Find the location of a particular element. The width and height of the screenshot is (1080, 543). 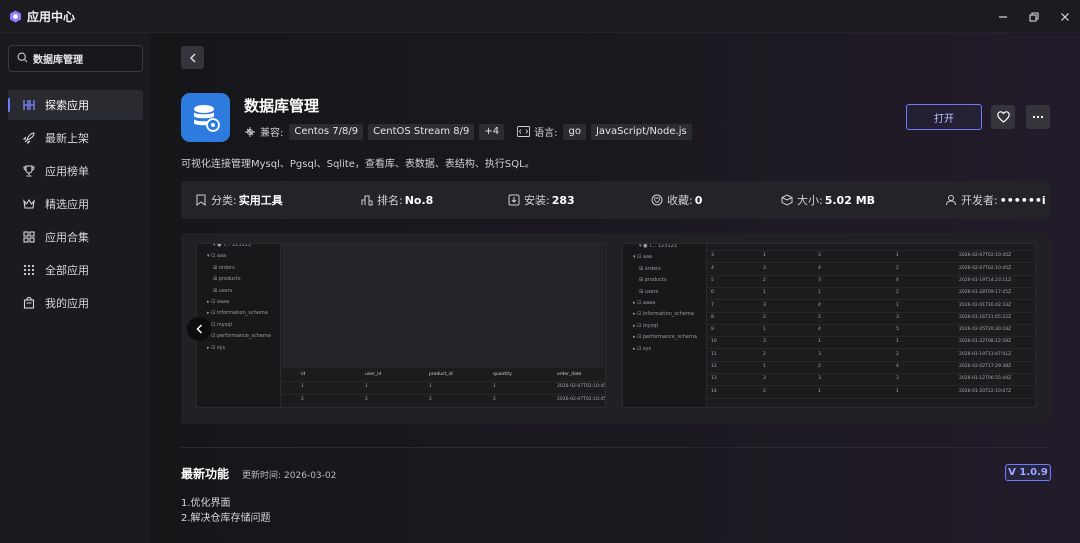

sidebar-item-ranking: 应用榜单 is located at coordinates (75, 171).